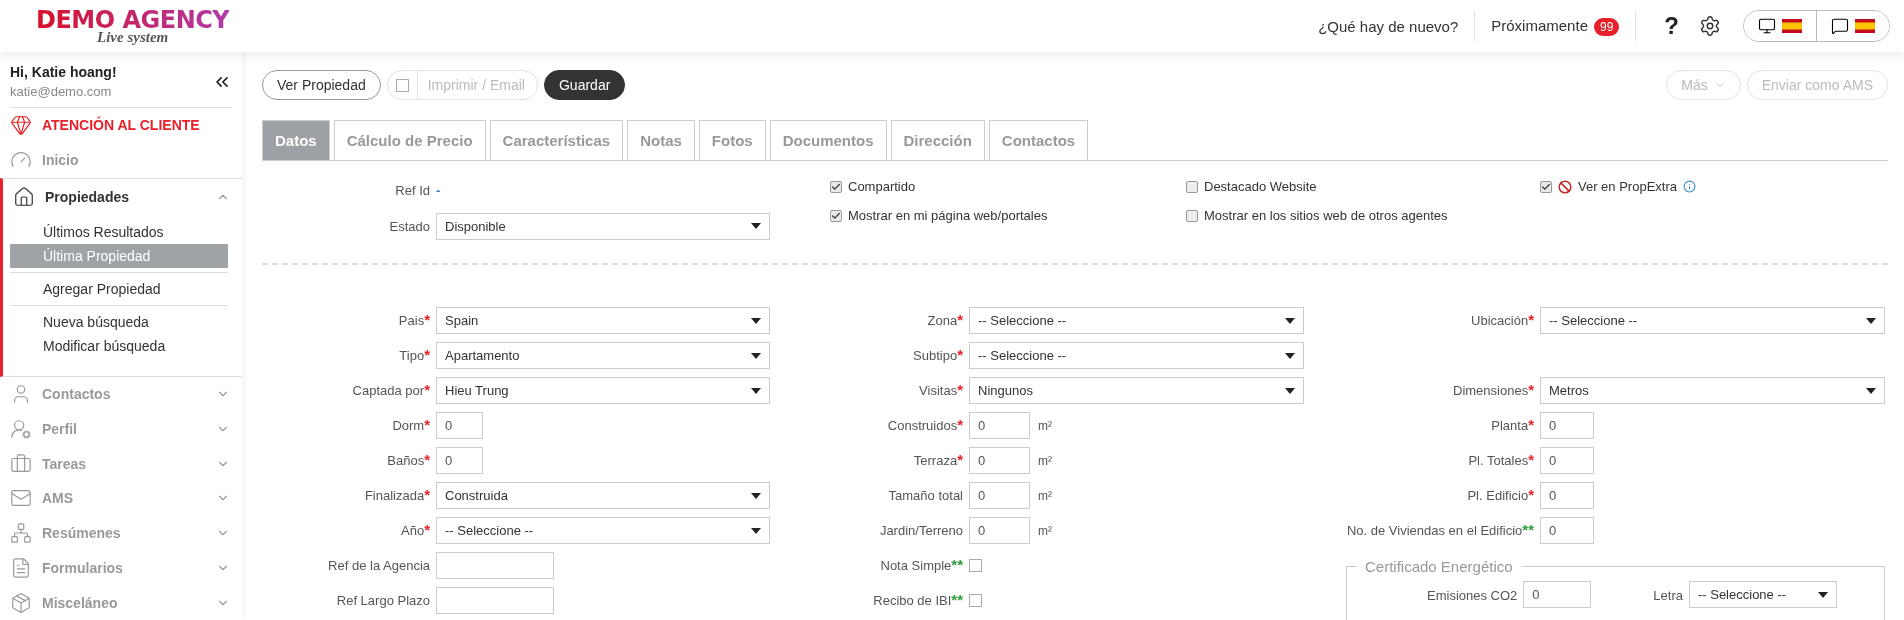 The image size is (1904, 620). Describe the element at coordinates (1689, 186) in the screenshot. I see `info-icon` at that location.